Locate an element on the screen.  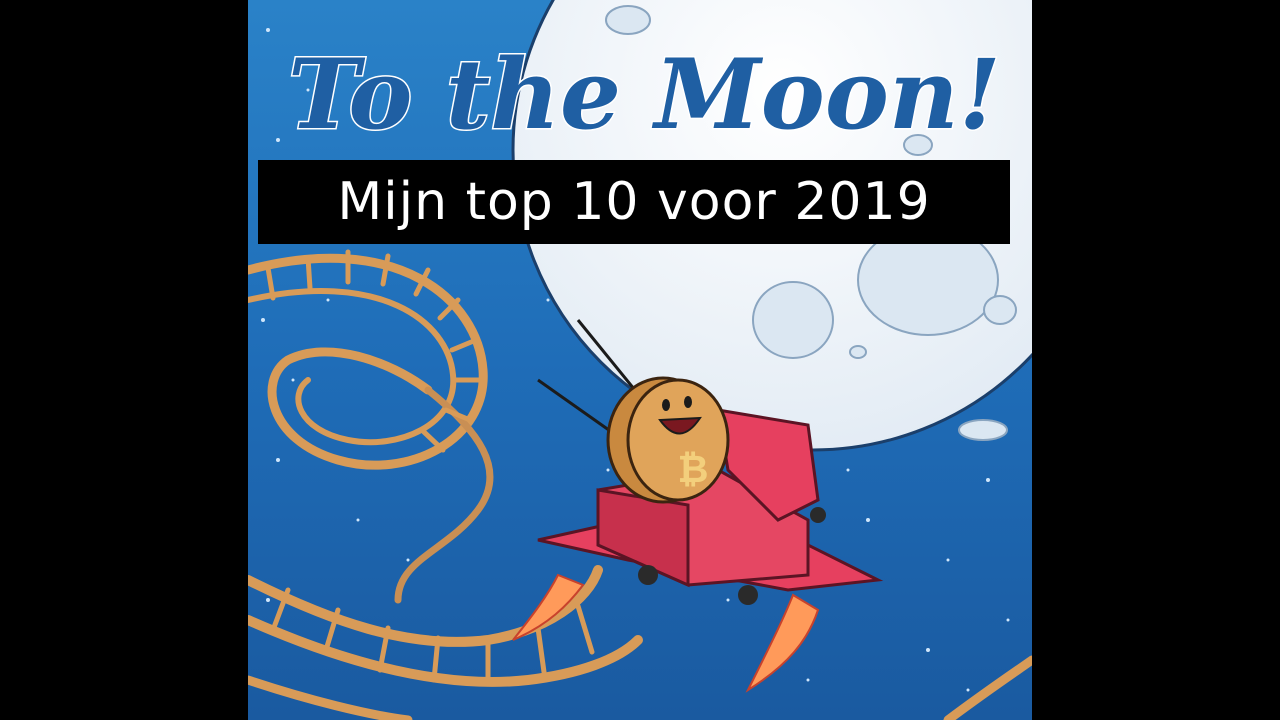
caption-bar: Mijn top 10 voor 2019 is located at coordinates (634, 202).